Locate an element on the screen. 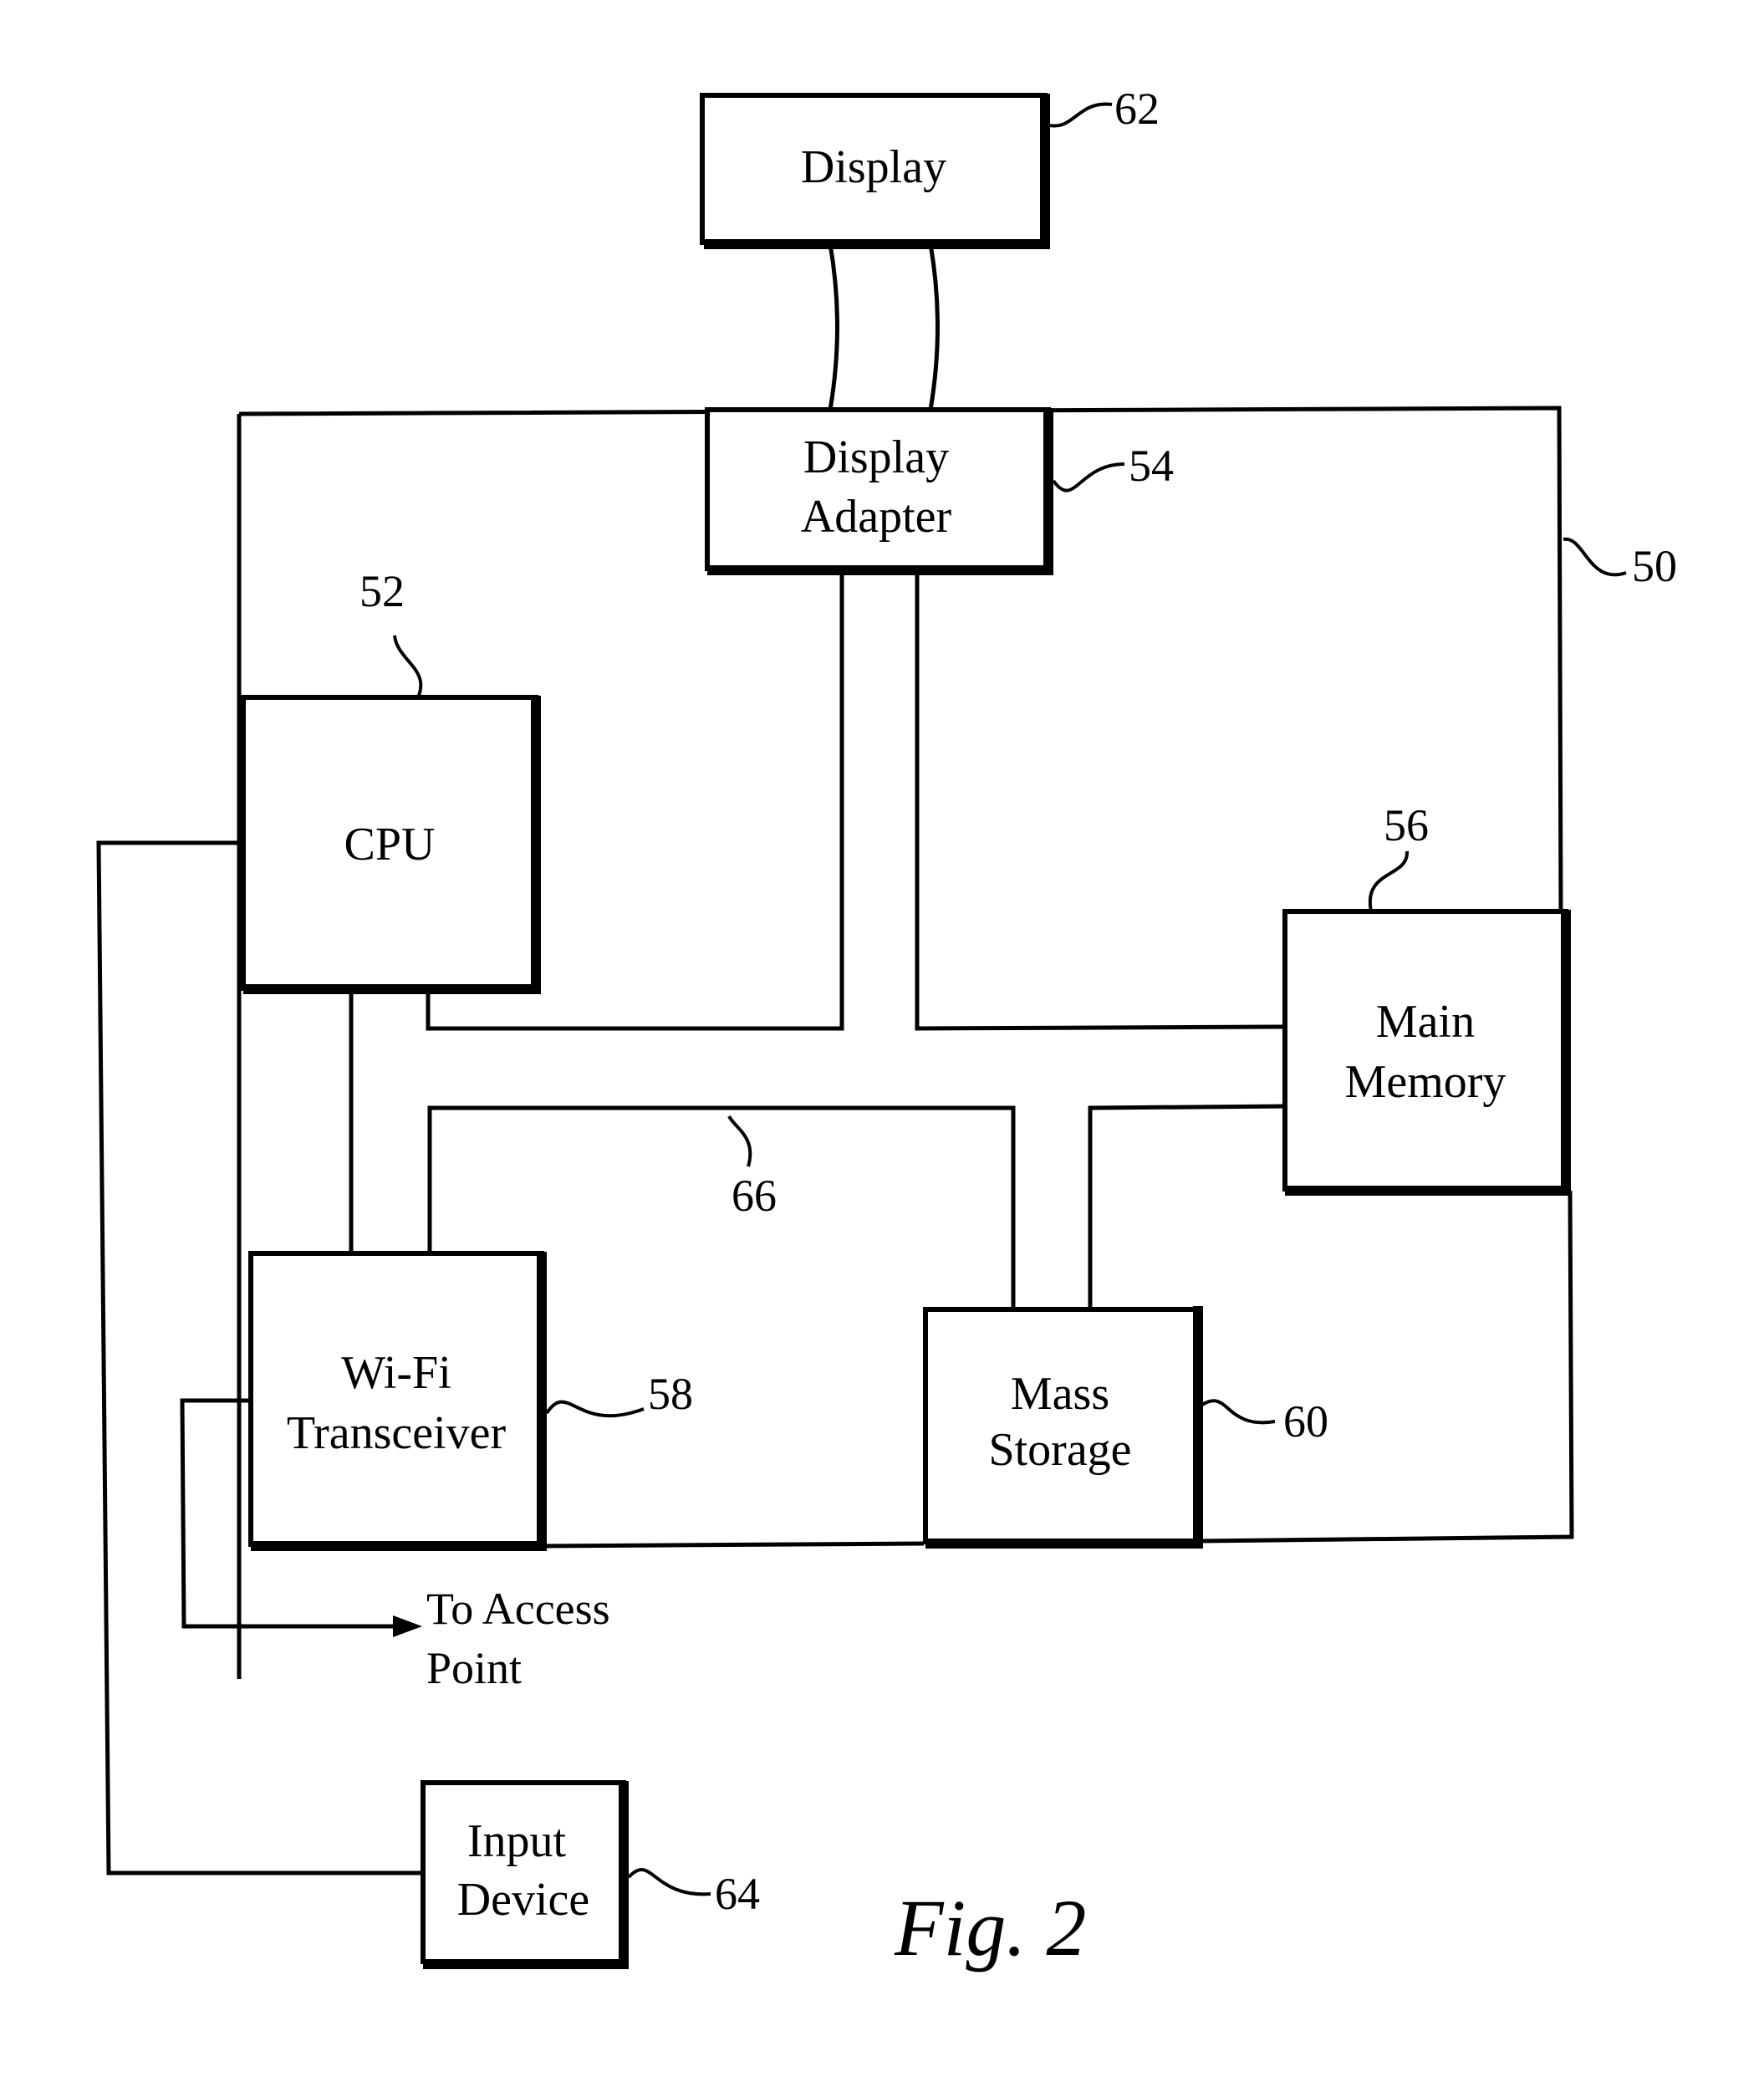 The height and width of the screenshot is (2077, 1764). cpu-ref: 52 is located at coordinates (382, 591).